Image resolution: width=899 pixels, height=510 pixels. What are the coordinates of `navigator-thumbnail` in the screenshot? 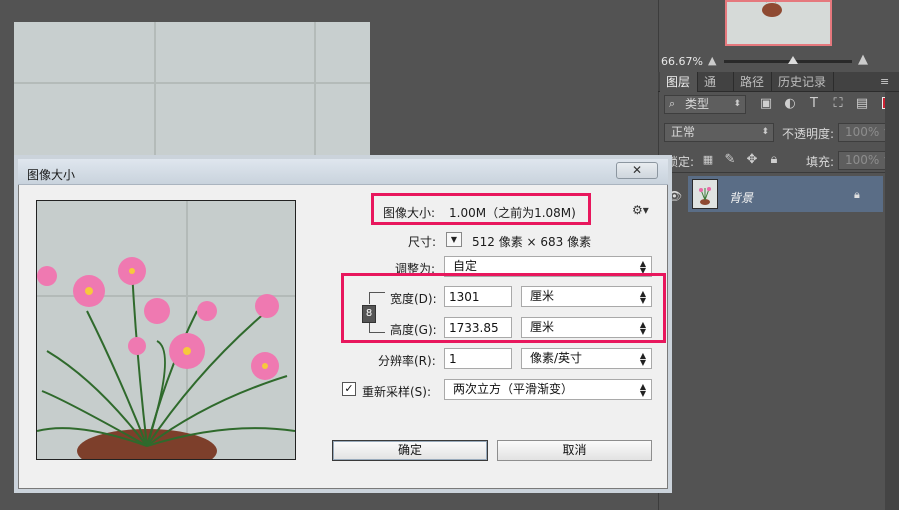 It's located at (778, 23).